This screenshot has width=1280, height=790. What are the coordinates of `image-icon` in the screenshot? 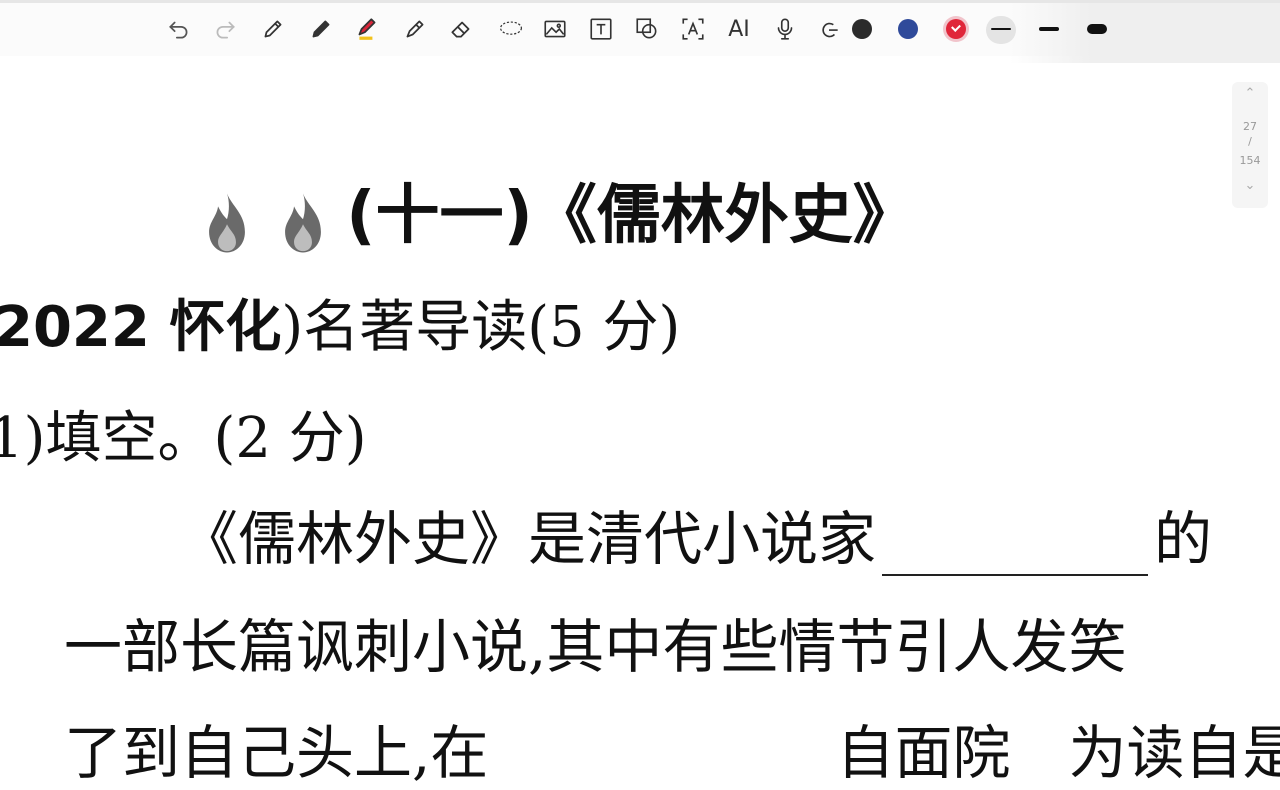 It's located at (555, 29).